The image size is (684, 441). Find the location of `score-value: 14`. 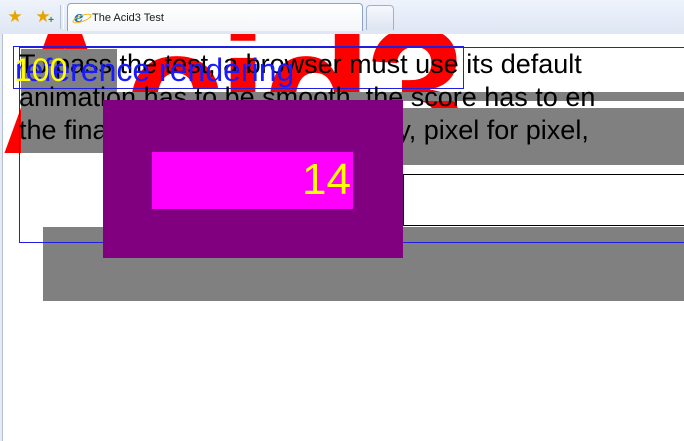

score-value: 14 is located at coordinates (326, 179).